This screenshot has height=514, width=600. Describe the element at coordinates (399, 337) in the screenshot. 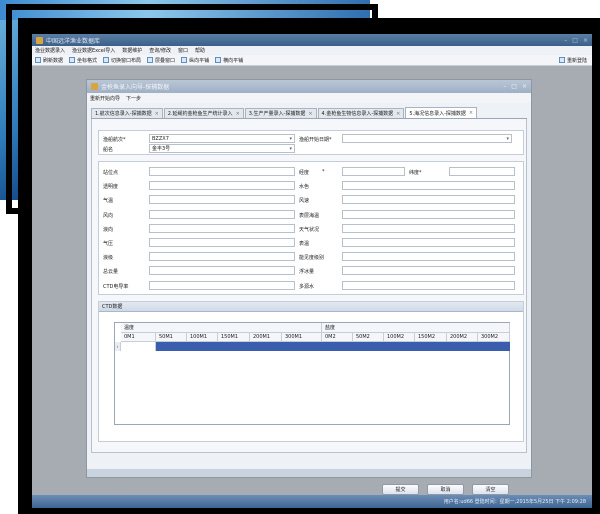

I see `grid-column-header: 100M2` at that location.